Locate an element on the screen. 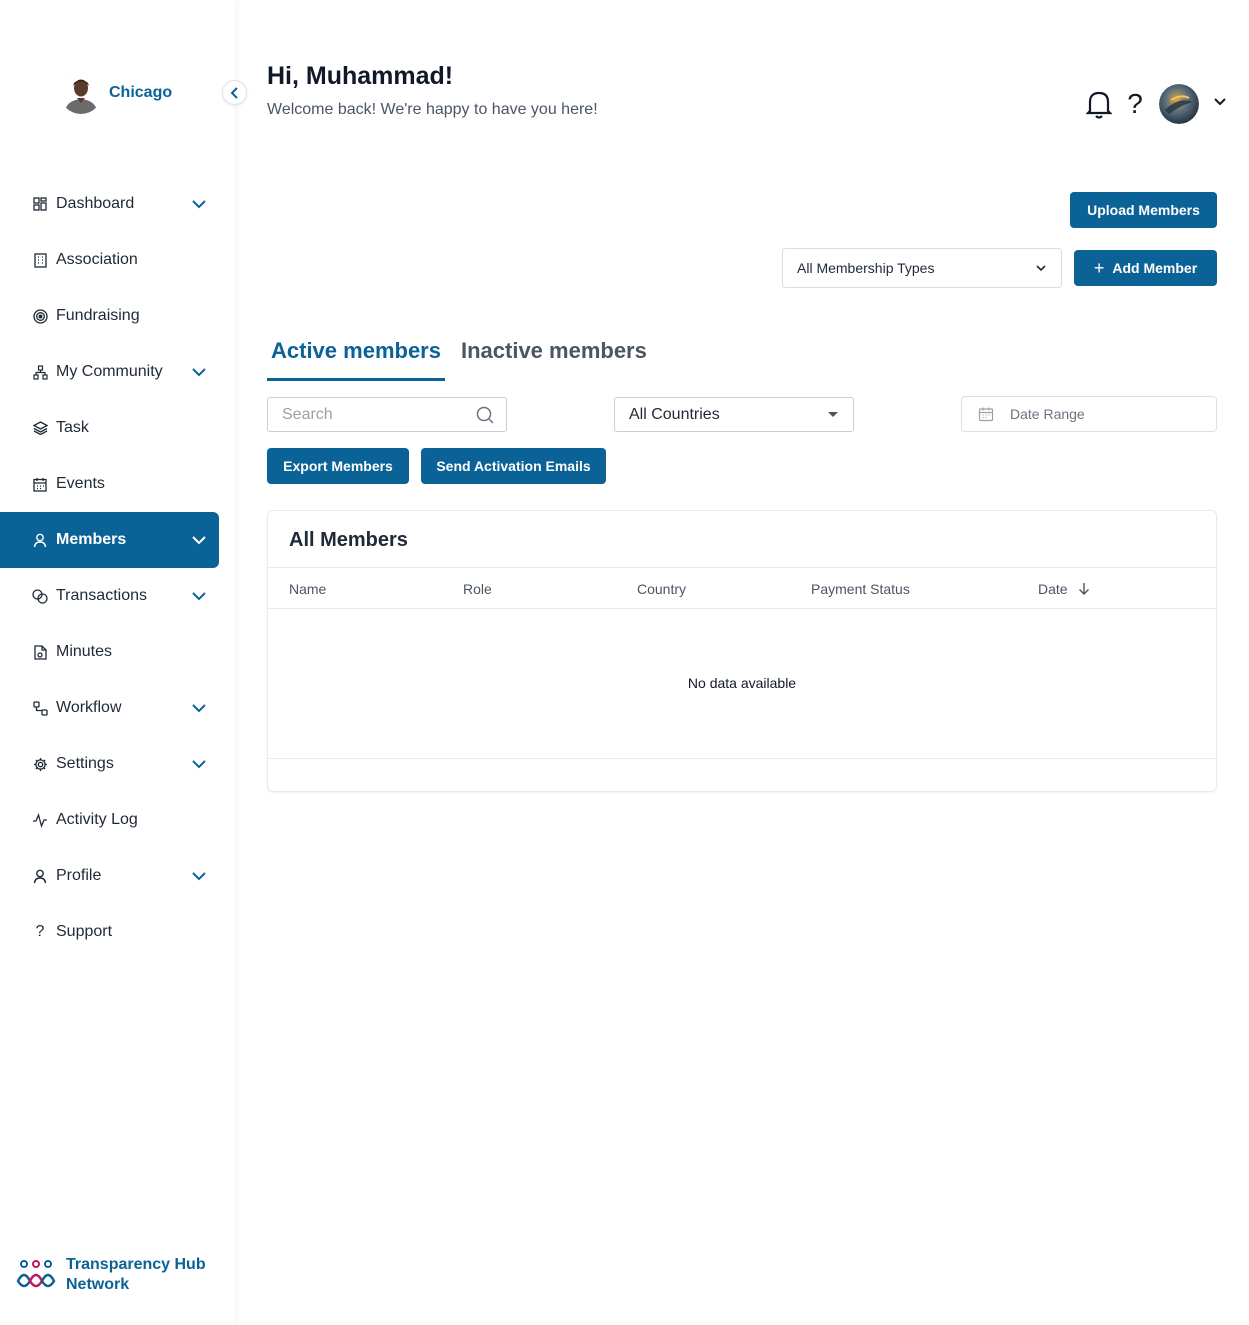  sidebar-item-members: Members is located at coordinates (109, 540).